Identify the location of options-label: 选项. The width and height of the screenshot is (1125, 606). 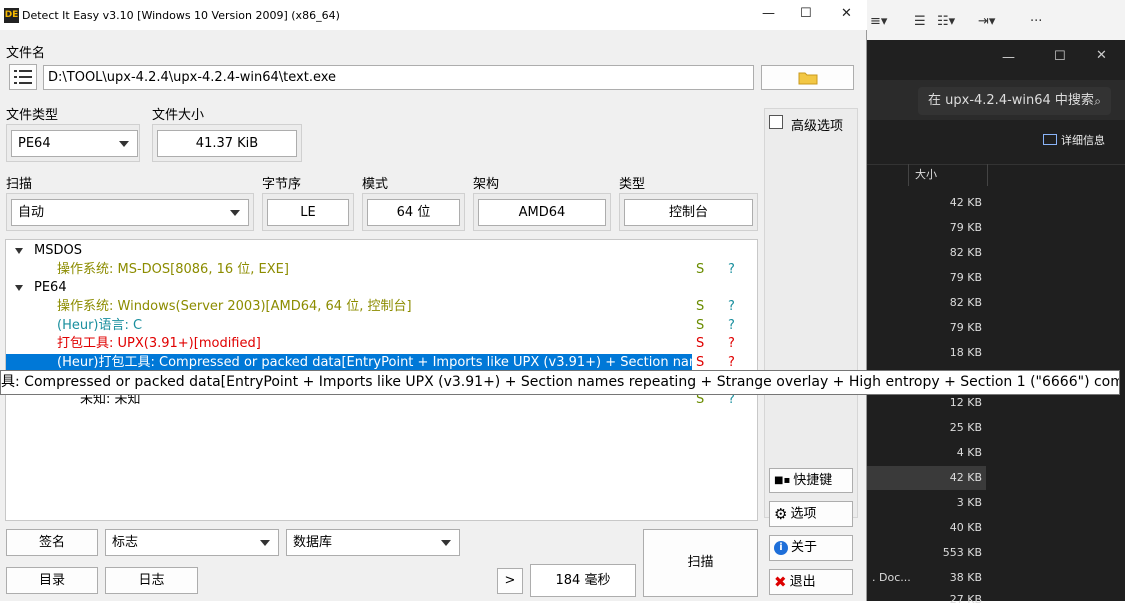
(803, 514).